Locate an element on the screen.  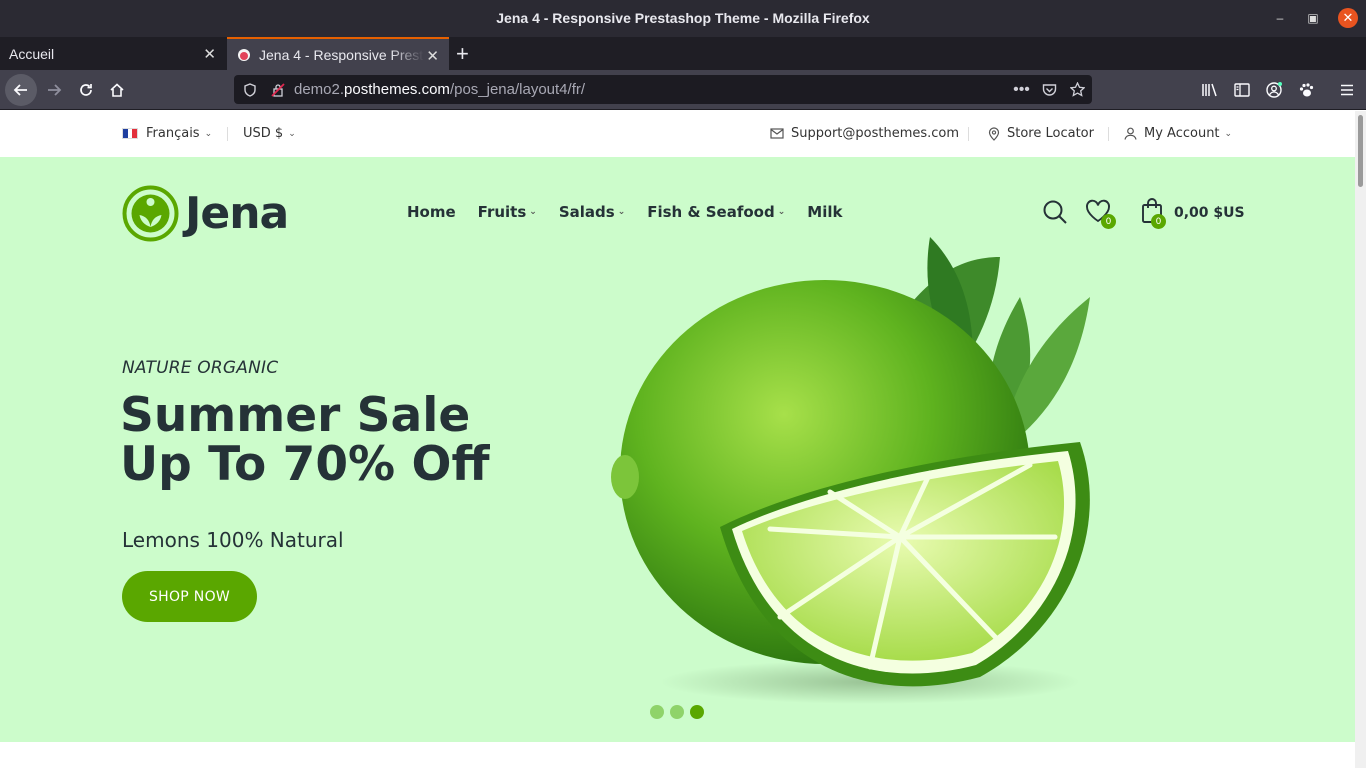
arrow-right-icon is located at coordinates (55, 90).